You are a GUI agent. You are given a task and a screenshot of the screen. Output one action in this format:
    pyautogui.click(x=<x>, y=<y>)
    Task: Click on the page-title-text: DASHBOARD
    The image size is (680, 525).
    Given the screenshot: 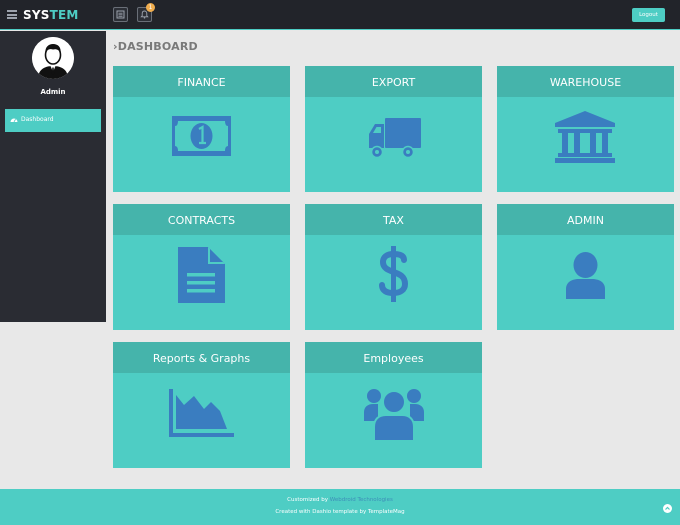 What is the action you would take?
    pyautogui.click(x=157, y=46)
    